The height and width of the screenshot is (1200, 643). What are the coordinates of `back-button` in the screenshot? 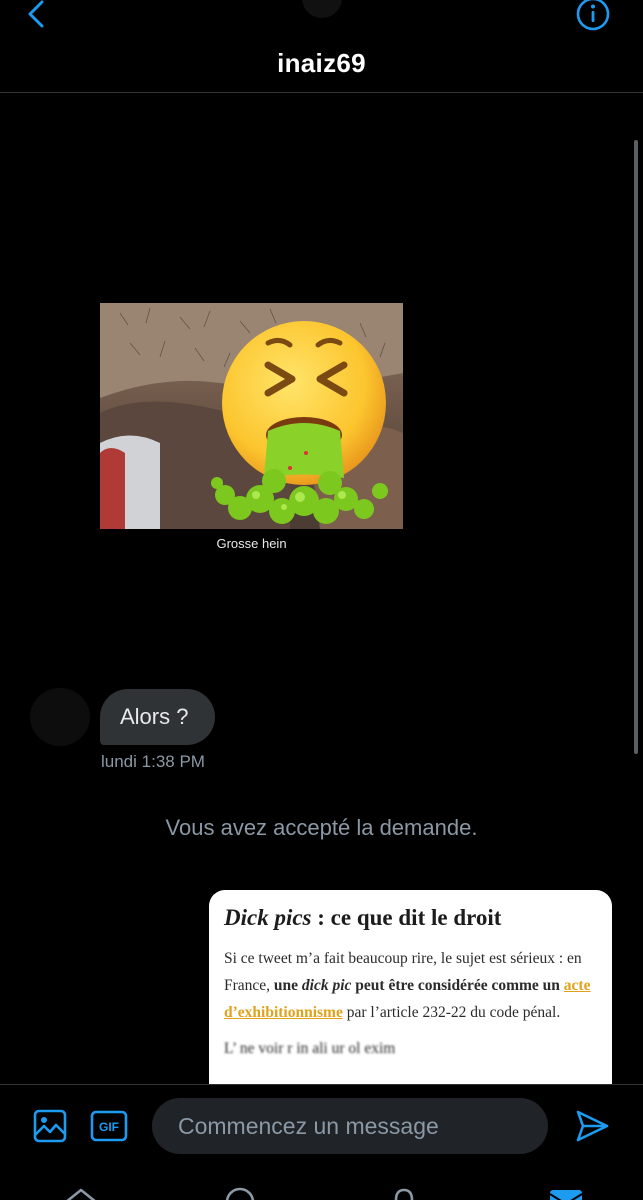 It's located at (37, 16).